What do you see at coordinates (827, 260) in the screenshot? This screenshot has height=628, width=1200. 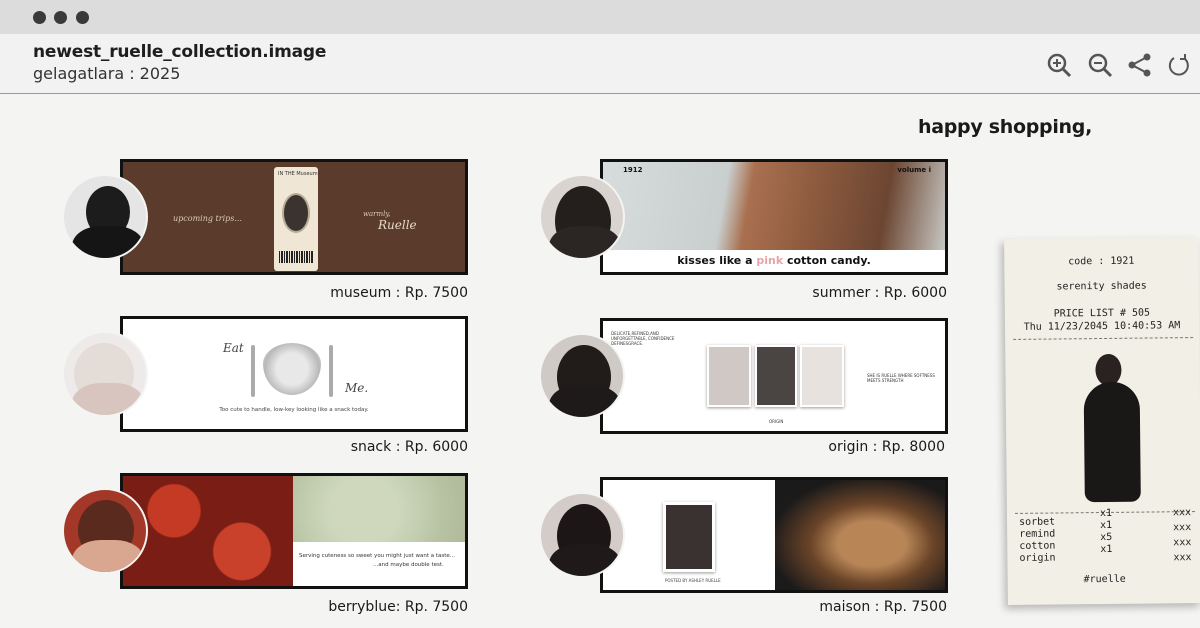 I see `caption-part: cotton candy.` at bounding box center [827, 260].